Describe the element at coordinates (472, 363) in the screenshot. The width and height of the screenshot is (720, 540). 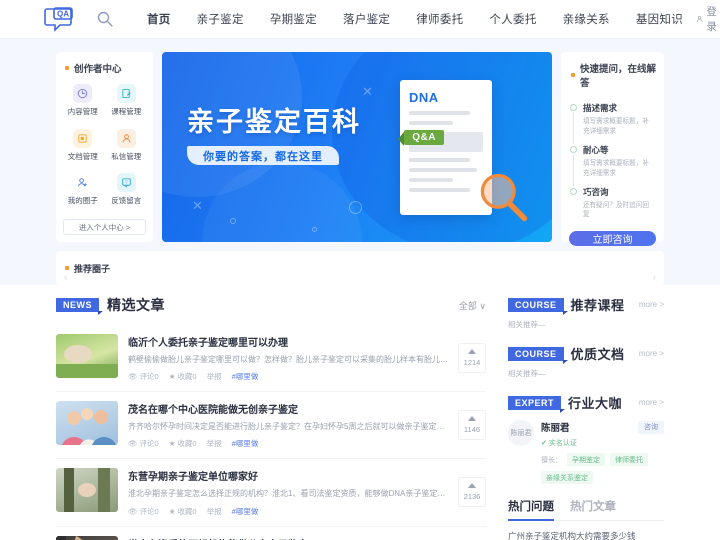
I see `vote-count: 1214` at that location.